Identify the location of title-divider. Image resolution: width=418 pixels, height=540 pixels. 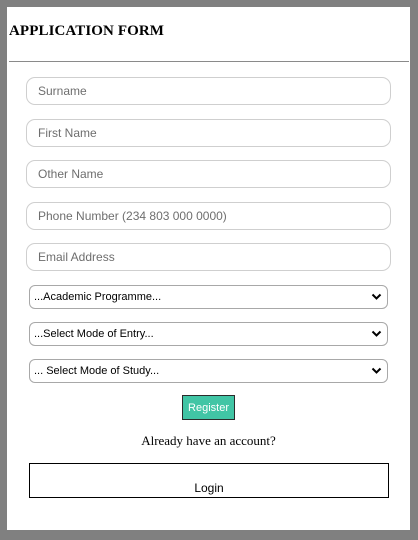
(209, 61).